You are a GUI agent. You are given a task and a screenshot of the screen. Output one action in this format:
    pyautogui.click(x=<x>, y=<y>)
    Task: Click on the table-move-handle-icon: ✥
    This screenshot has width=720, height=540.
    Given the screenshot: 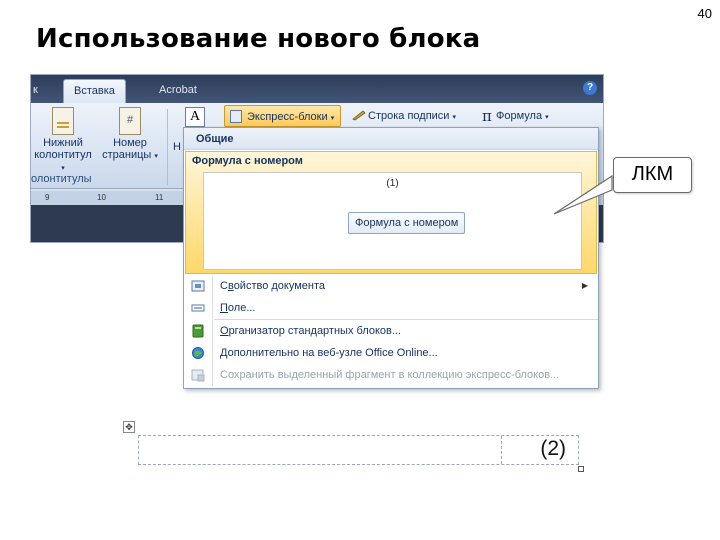 What is the action you would take?
    pyautogui.click(x=129, y=427)
    